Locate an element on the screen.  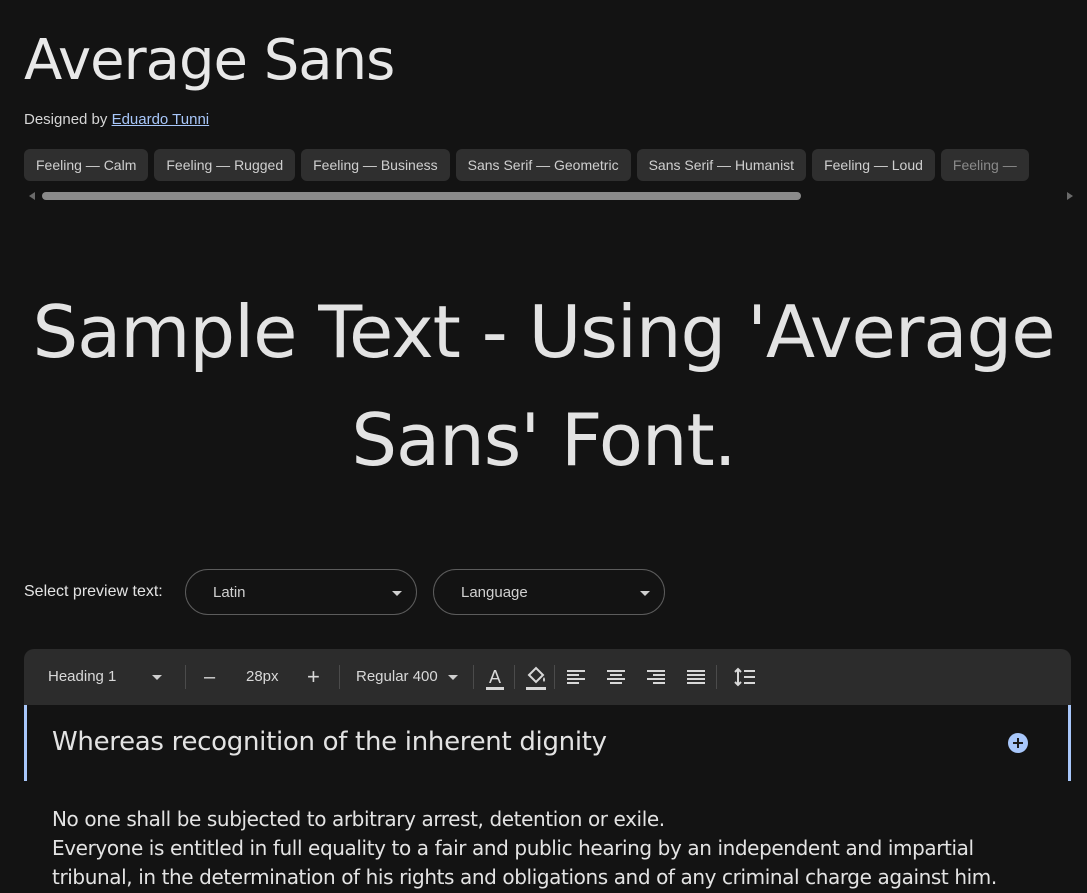
weight-select-value: Regular 400 is located at coordinates (397, 676).